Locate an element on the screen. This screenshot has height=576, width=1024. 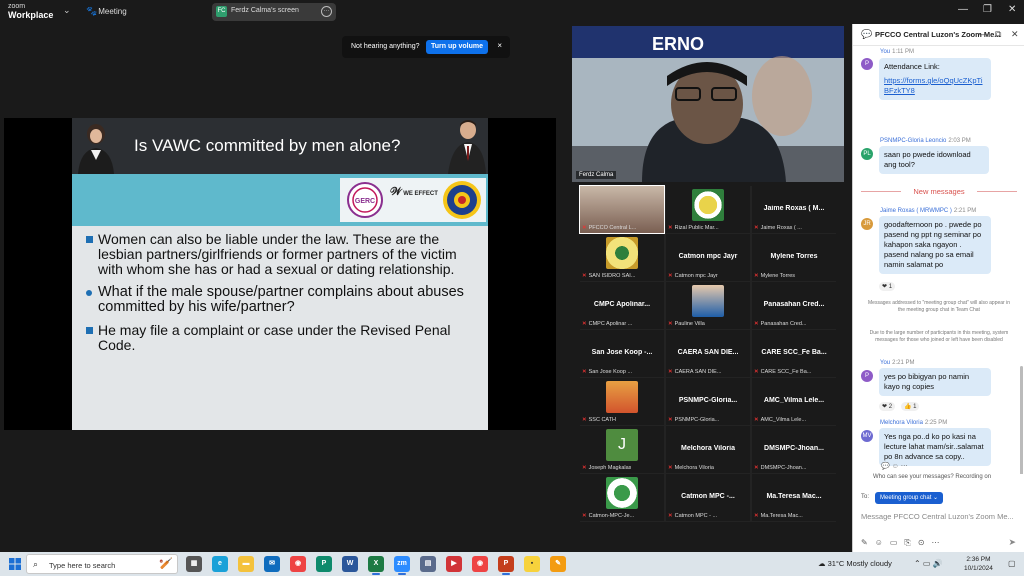
participant-tile: ⨯ SSC CATH is located at coordinates (622, 401).